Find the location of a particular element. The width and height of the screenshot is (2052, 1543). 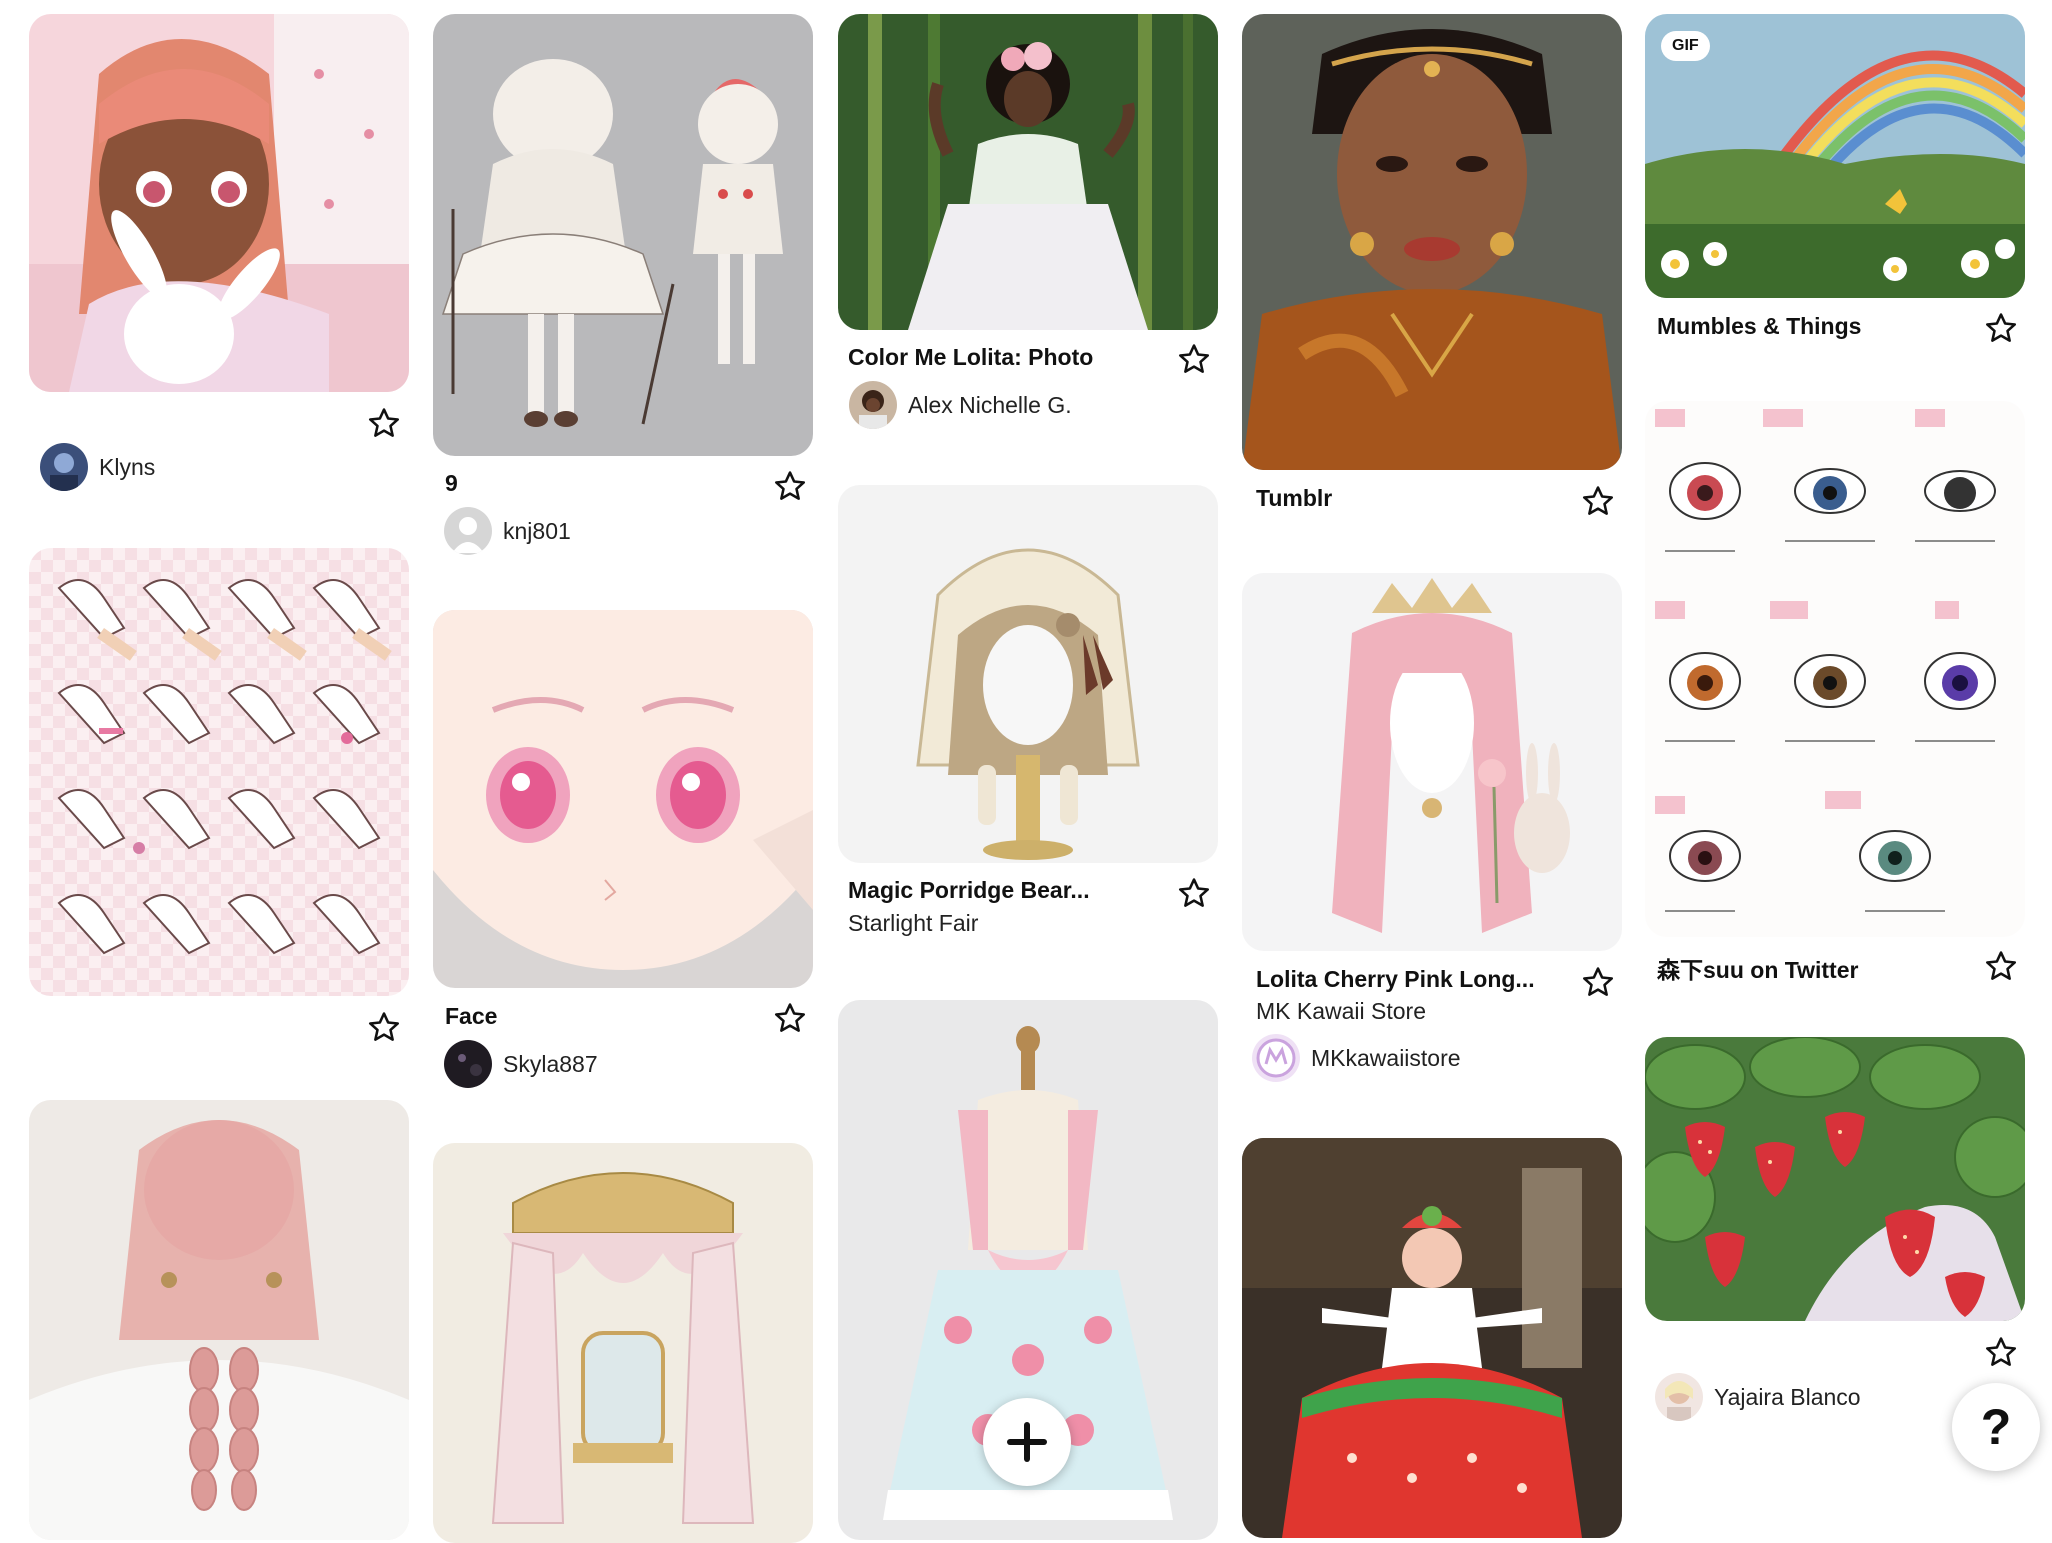

default-avatar-icon is located at coordinates (468, 531).